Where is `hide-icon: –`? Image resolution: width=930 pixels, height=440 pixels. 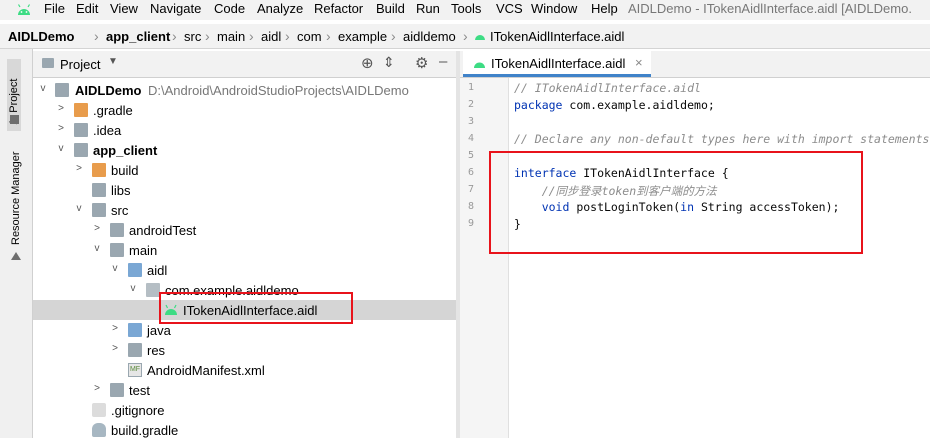
hide-icon: – is located at coordinates (443, 61).